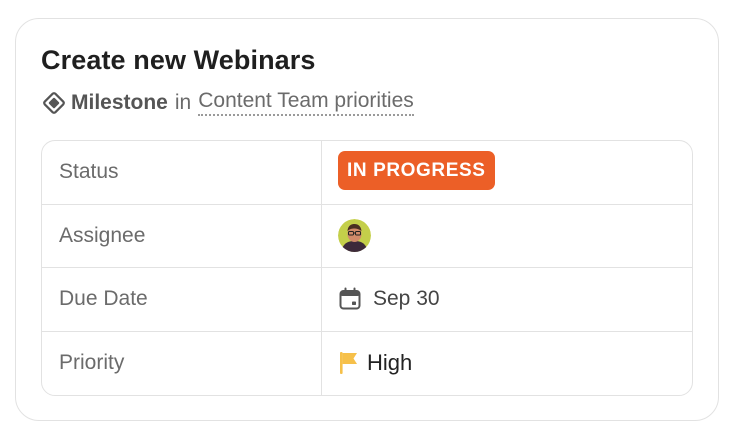 The width and height of the screenshot is (738, 444). I want to click on item-type-label: Milestone, so click(119, 102).